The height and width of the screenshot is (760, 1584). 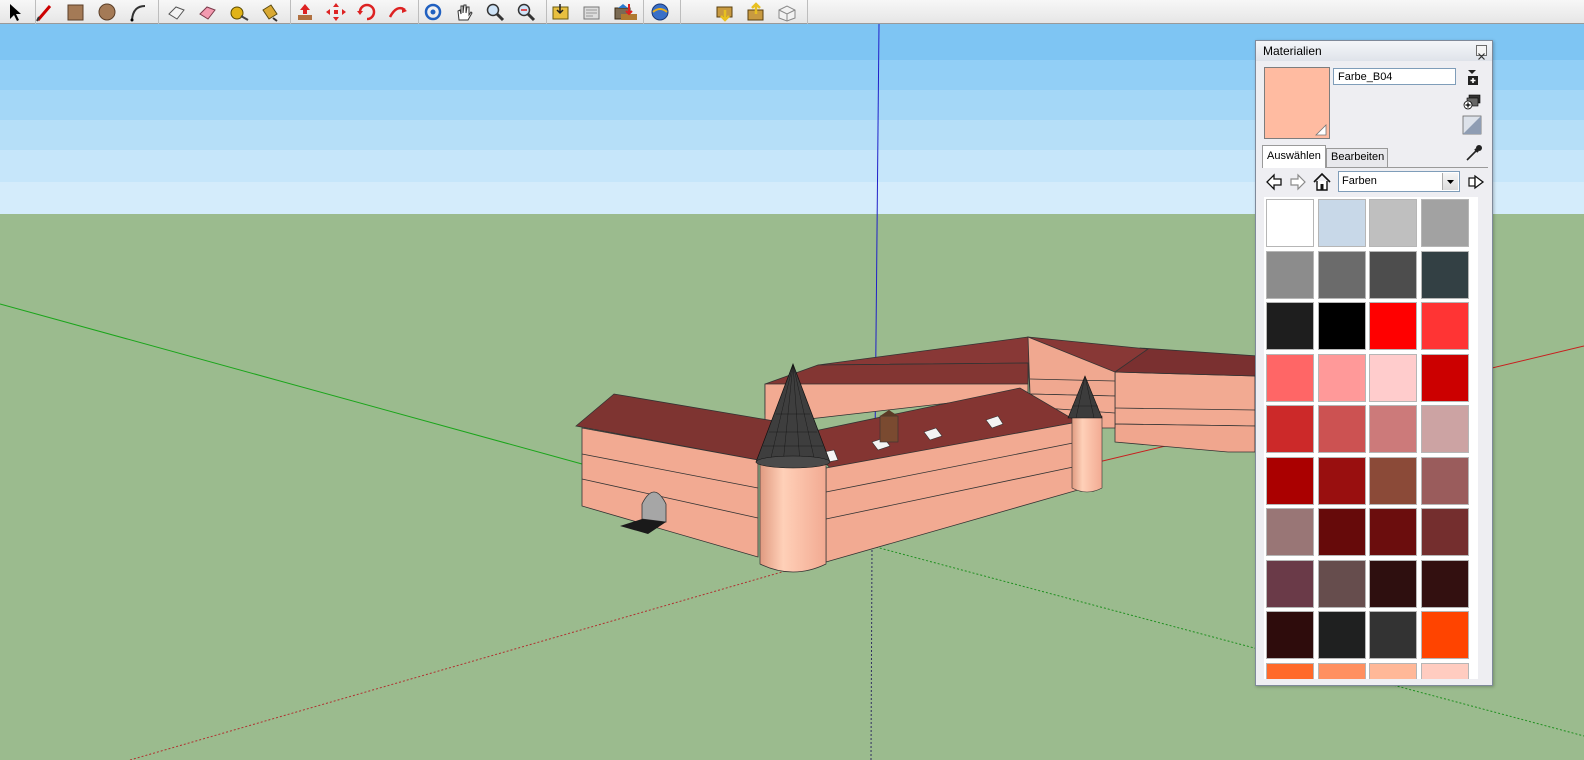 What do you see at coordinates (270, 12) in the screenshot?
I see `paint-bucket-icon` at bounding box center [270, 12].